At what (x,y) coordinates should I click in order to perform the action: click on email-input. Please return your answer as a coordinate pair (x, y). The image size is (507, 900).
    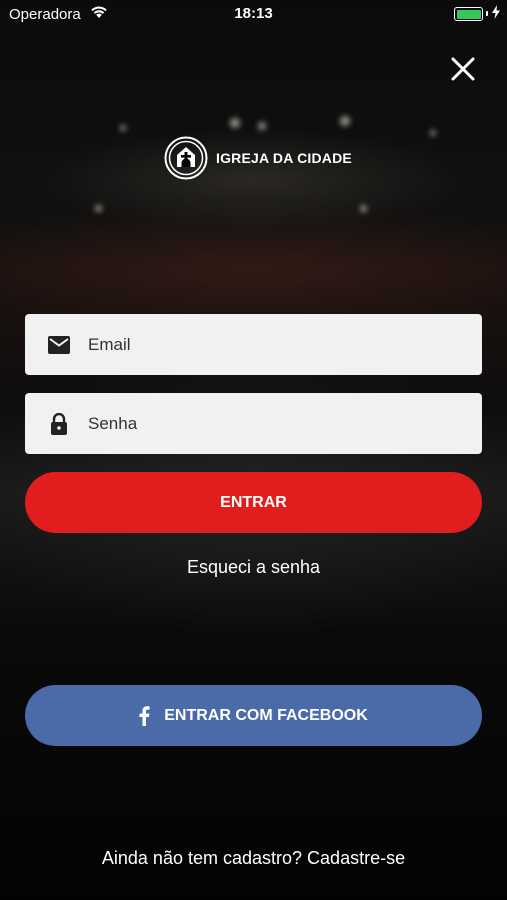
    Looking at the image, I should click on (268, 344).